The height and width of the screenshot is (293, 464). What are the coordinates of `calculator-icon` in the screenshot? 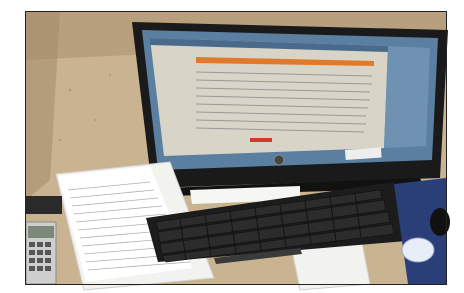 It's located at (41, 253).